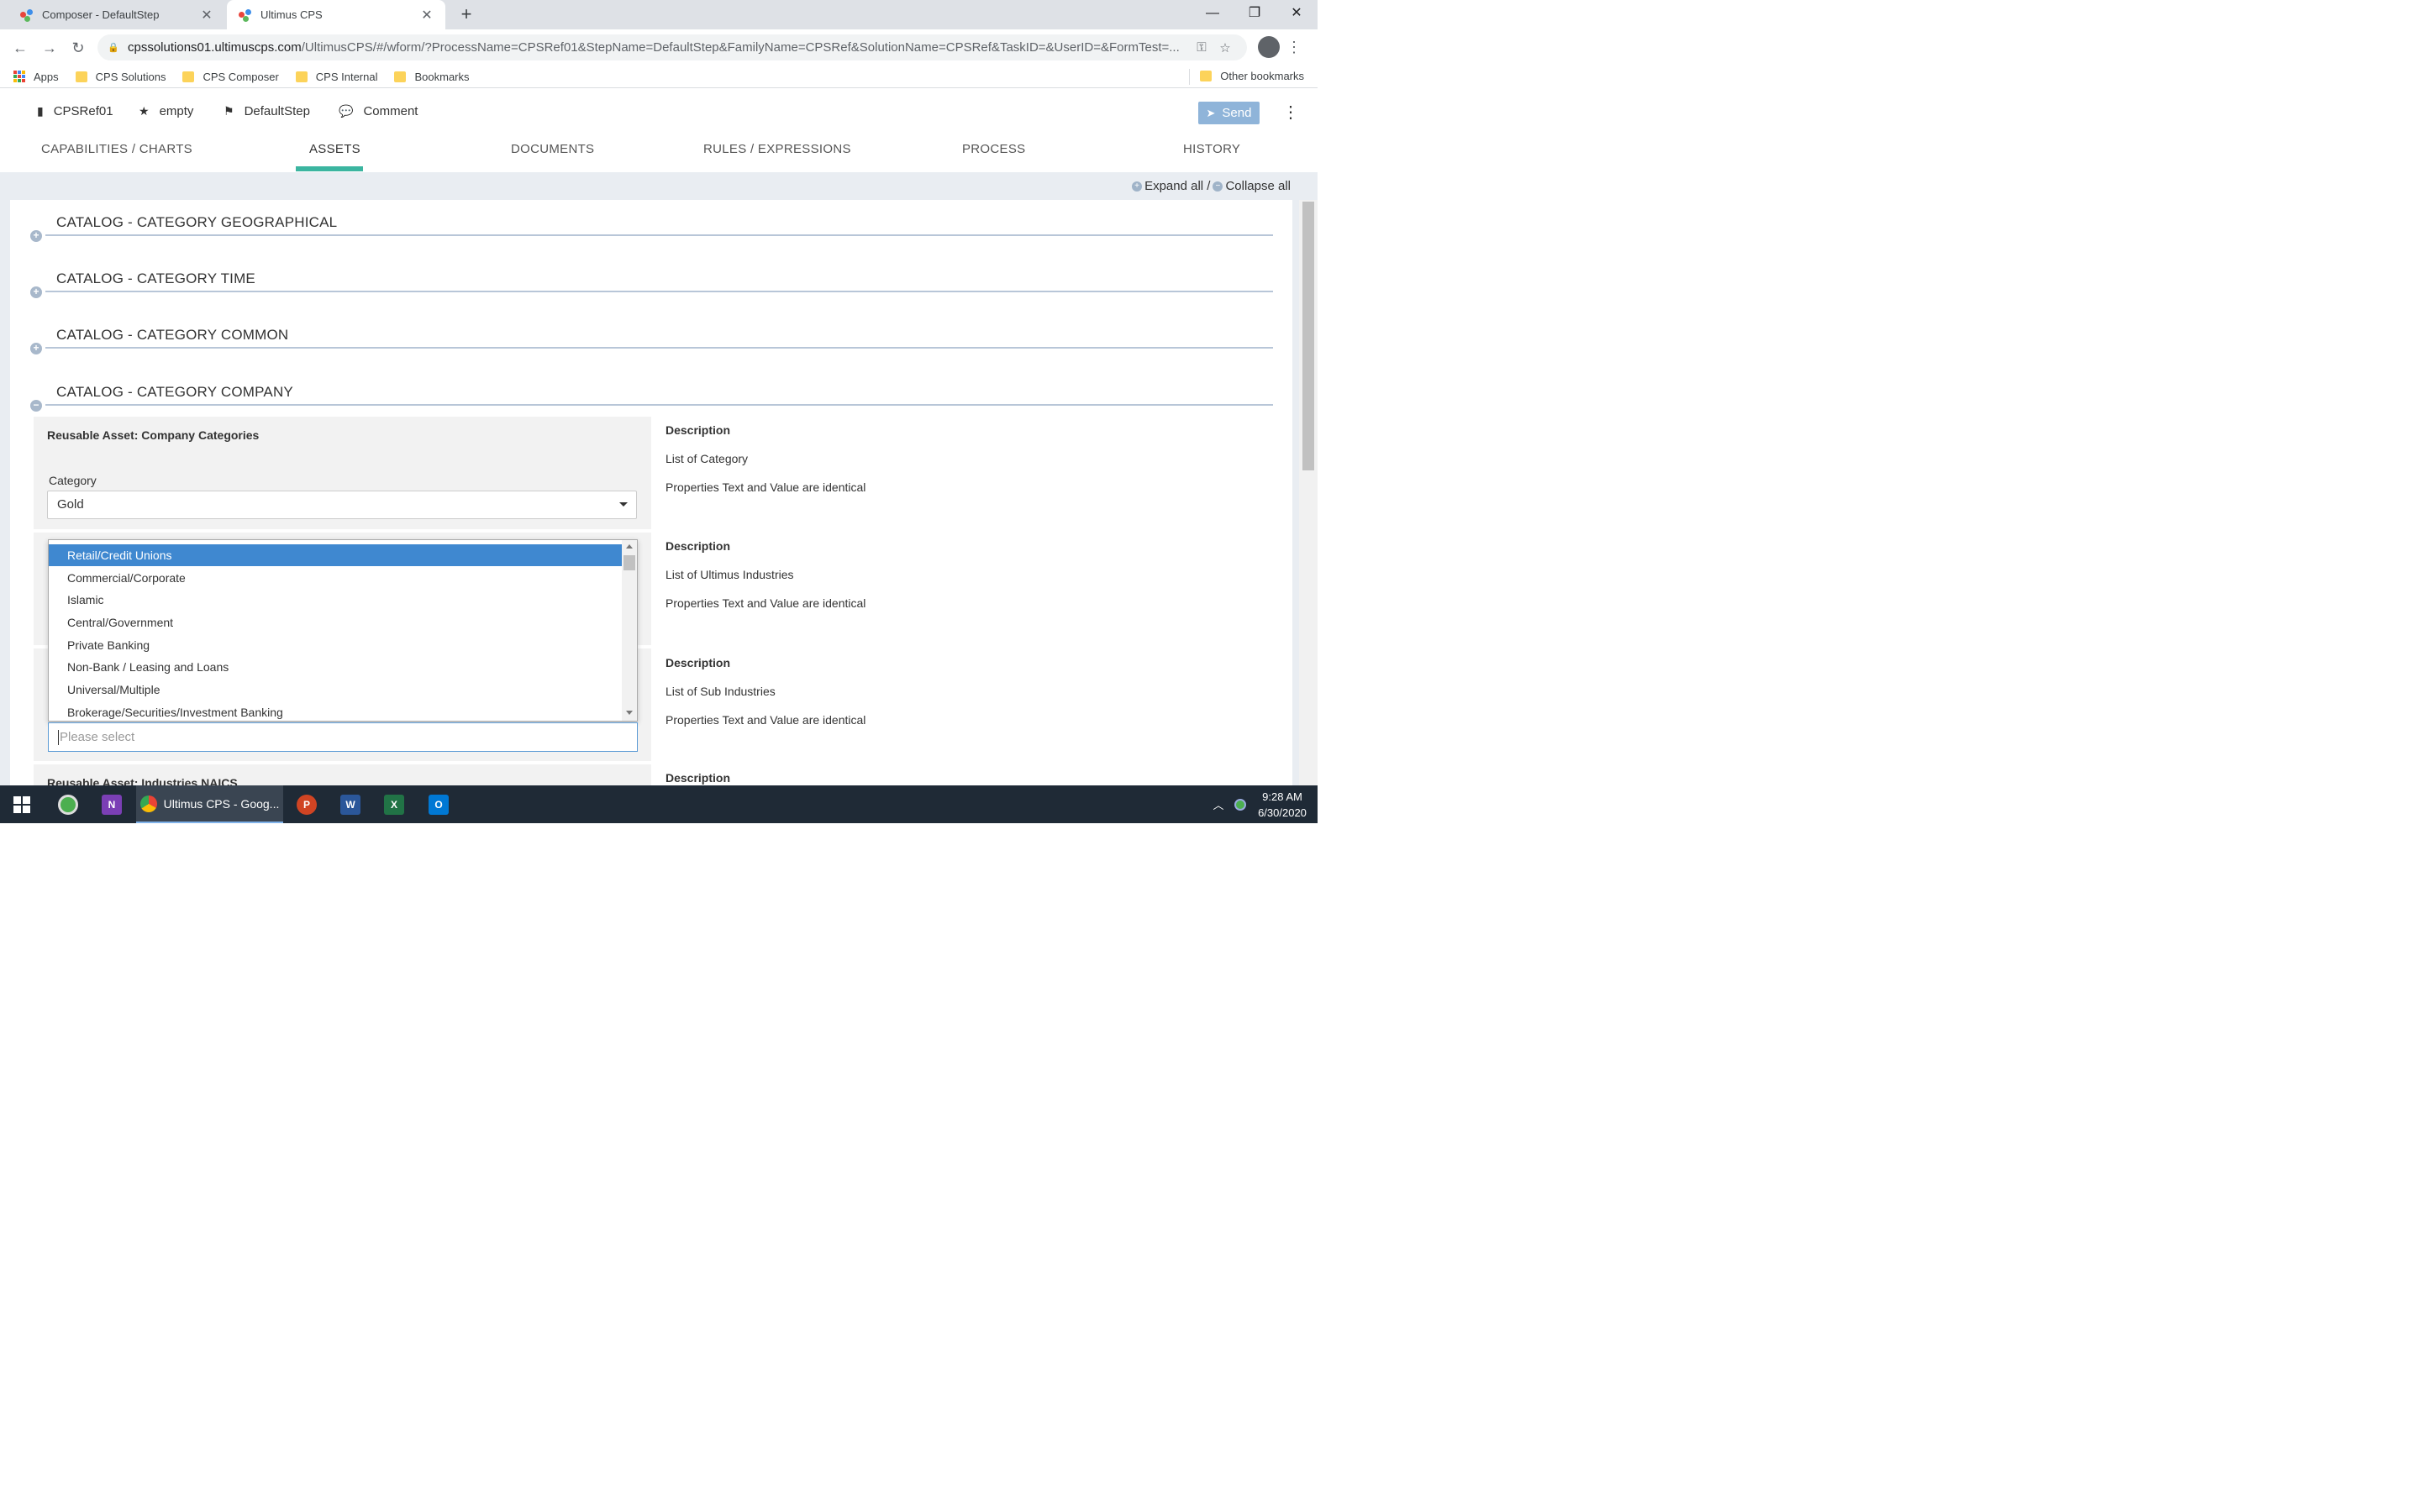 Image resolution: width=2420 pixels, height=1512 pixels. What do you see at coordinates (1255, 13) in the screenshot?
I see `restore-window-icon: ❐` at bounding box center [1255, 13].